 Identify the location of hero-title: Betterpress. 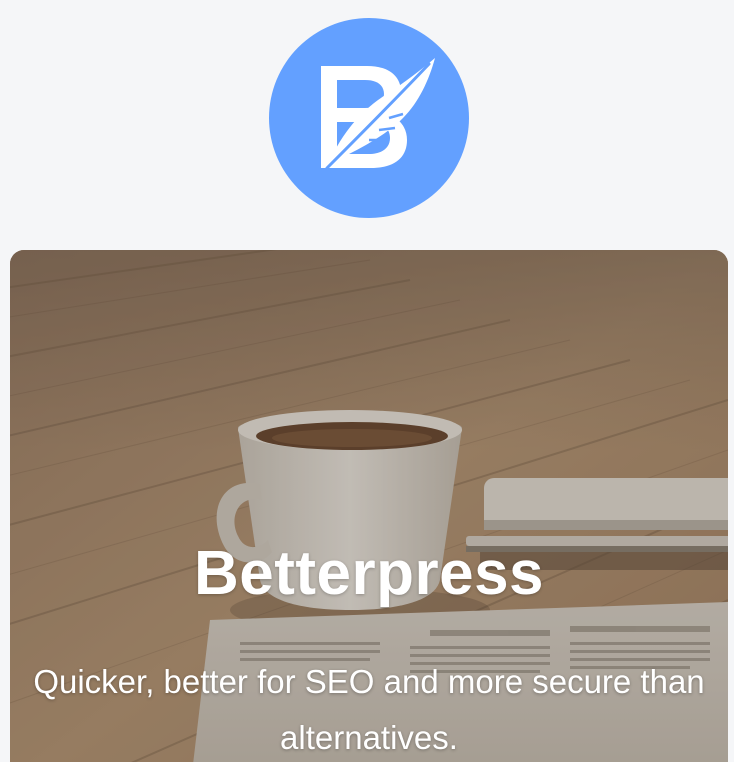
(369, 573).